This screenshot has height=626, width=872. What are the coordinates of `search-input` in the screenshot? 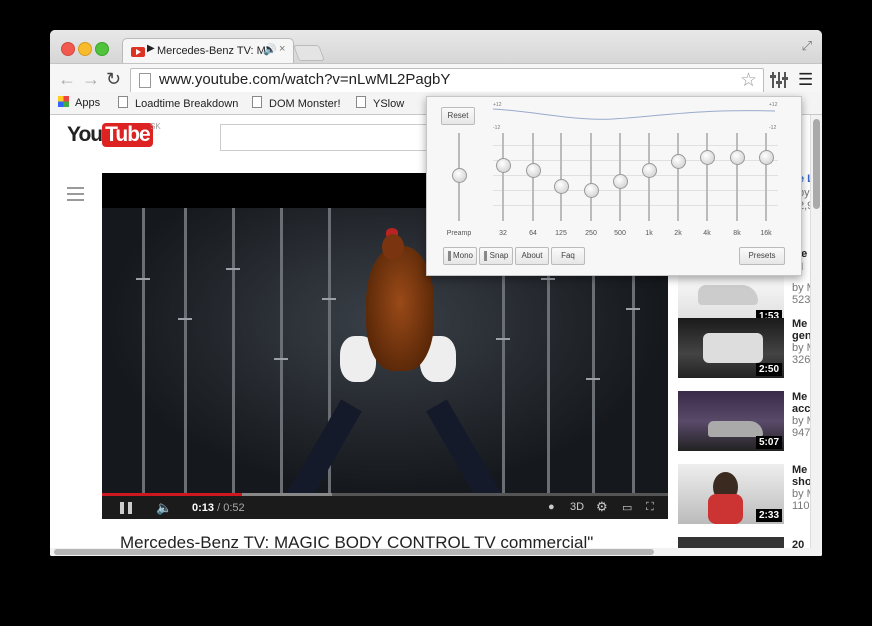 It's located at (331, 137).